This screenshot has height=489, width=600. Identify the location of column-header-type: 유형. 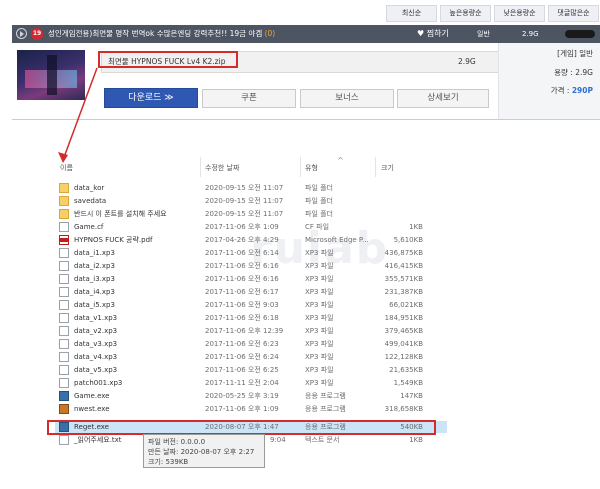
(311, 168).